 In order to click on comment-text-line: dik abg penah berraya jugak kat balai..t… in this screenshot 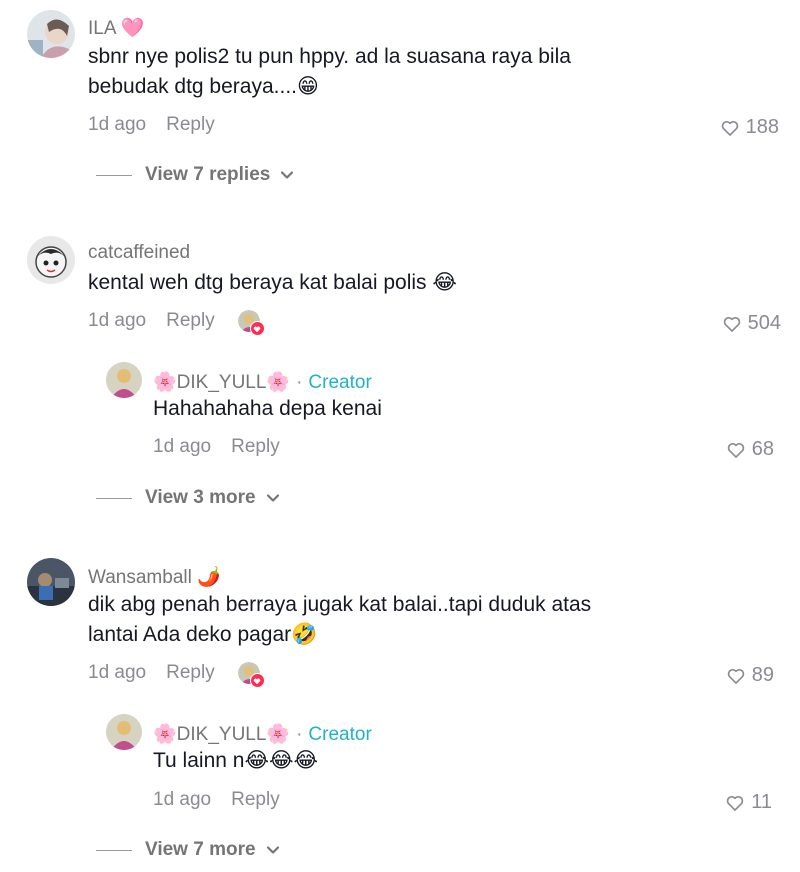, I will do `click(340, 604)`.